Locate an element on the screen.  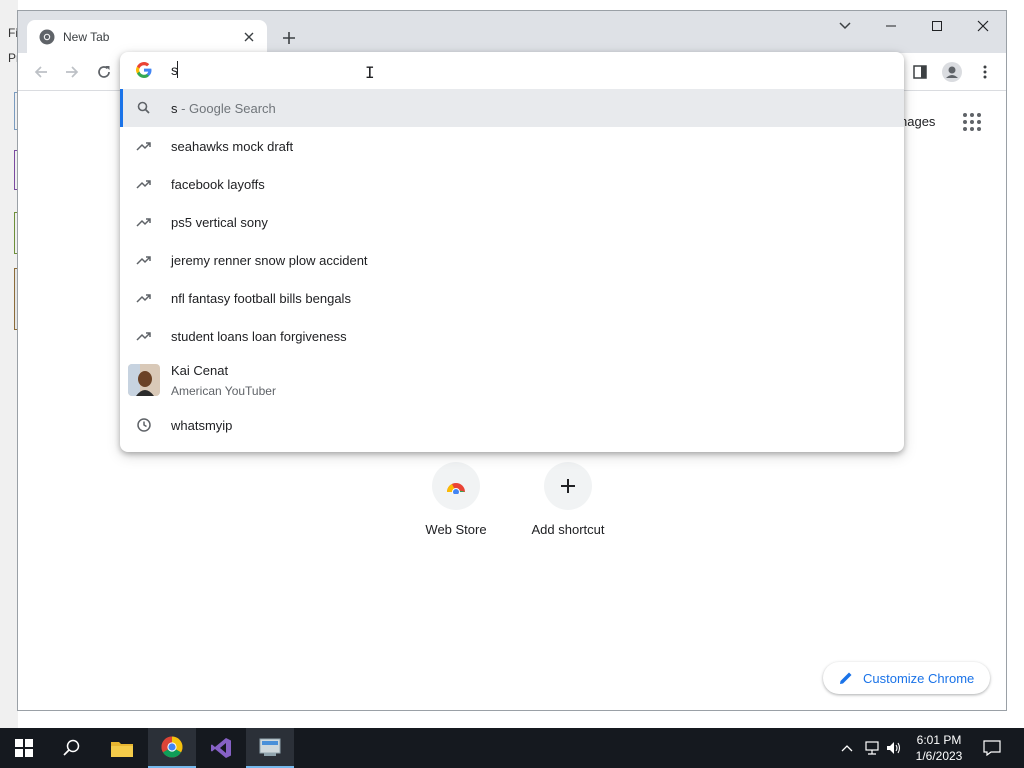
chrome-taskbar-button is located at coordinates (172, 748).